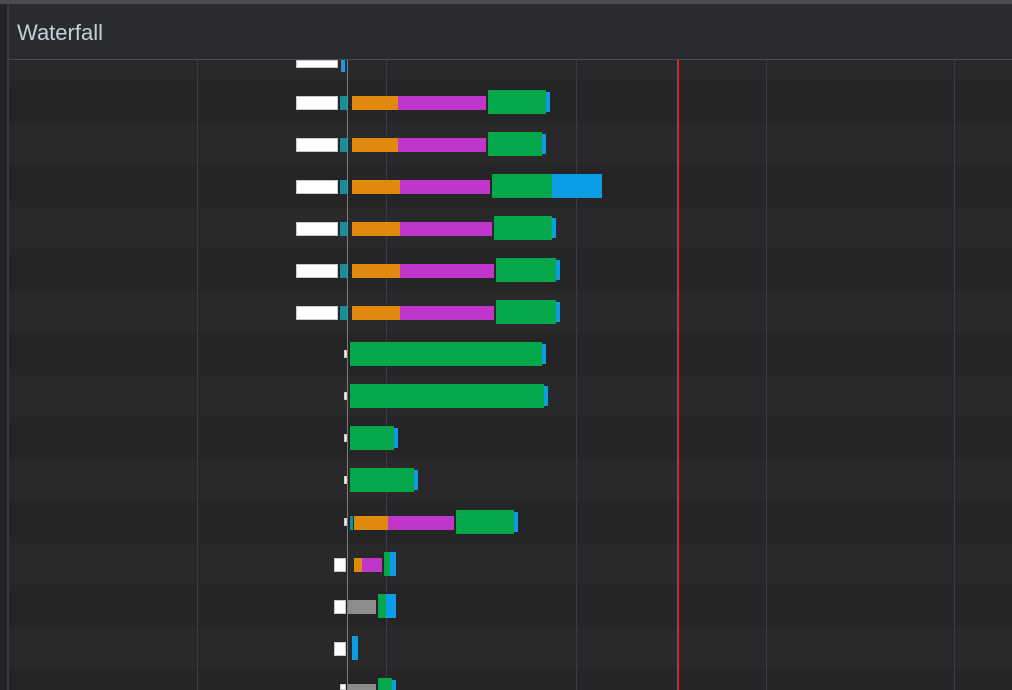 The width and height of the screenshot is (1012, 690). I want to click on dom-content-loaded-line, so click(347, 375).